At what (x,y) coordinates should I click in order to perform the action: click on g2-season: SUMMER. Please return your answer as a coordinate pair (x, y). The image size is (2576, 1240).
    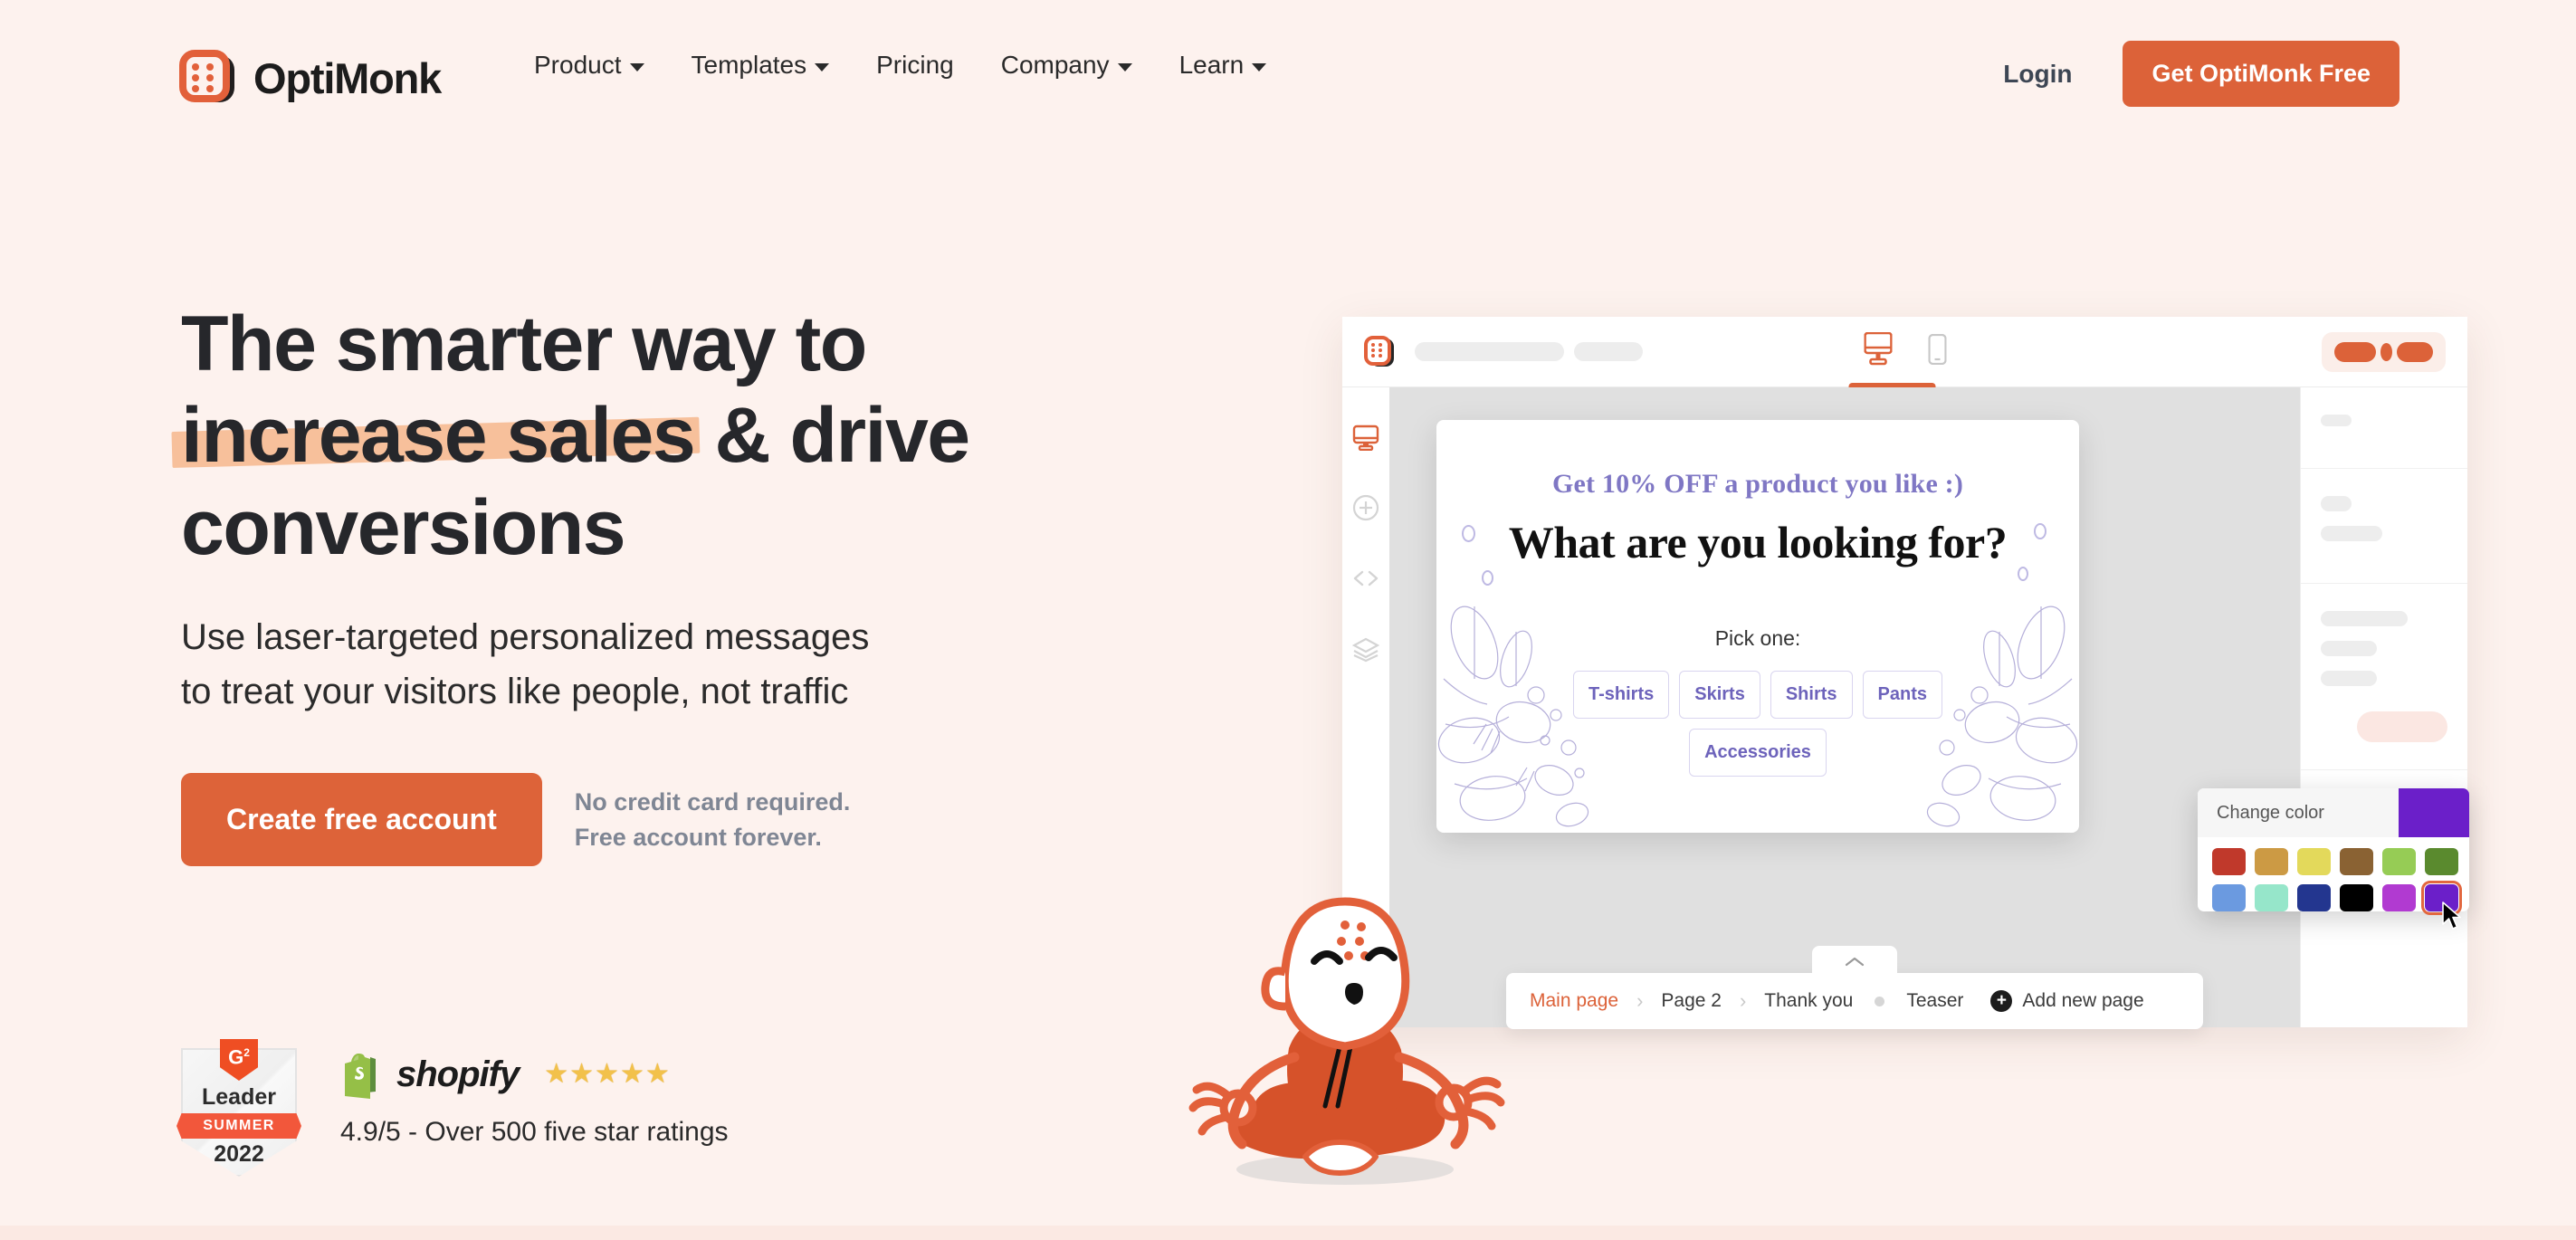
    Looking at the image, I should click on (239, 1126).